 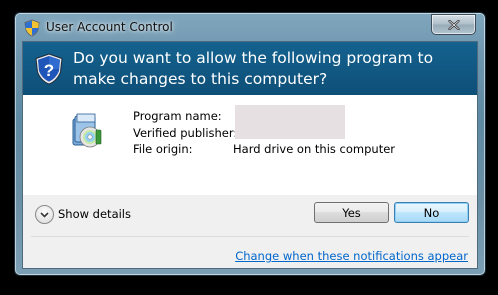 I want to click on yes-button: Yes, so click(x=351, y=212).